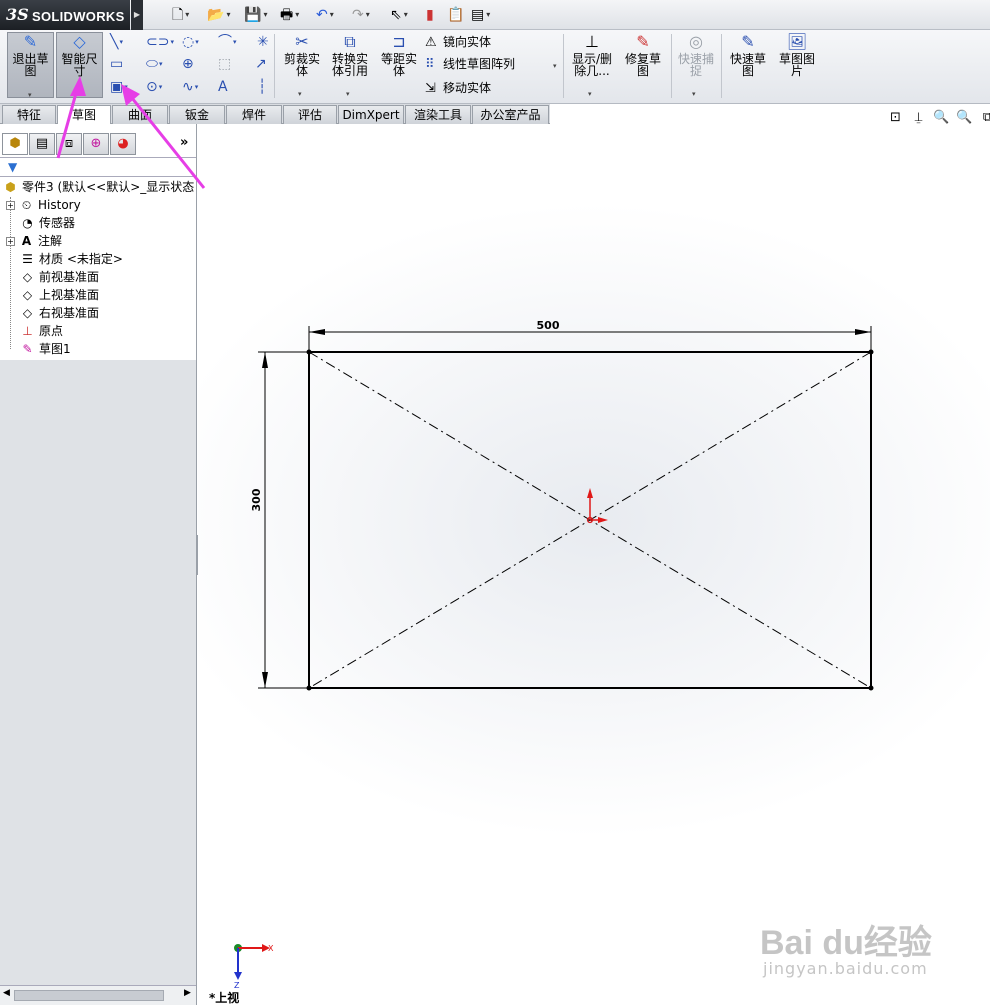 Image resolution: width=990 pixels, height=1005 pixels. What do you see at coordinates (30, 95) in the screenshot?
I see `exit-sketch-dropdown-icon: ▾` at bounding box center [30, 95].